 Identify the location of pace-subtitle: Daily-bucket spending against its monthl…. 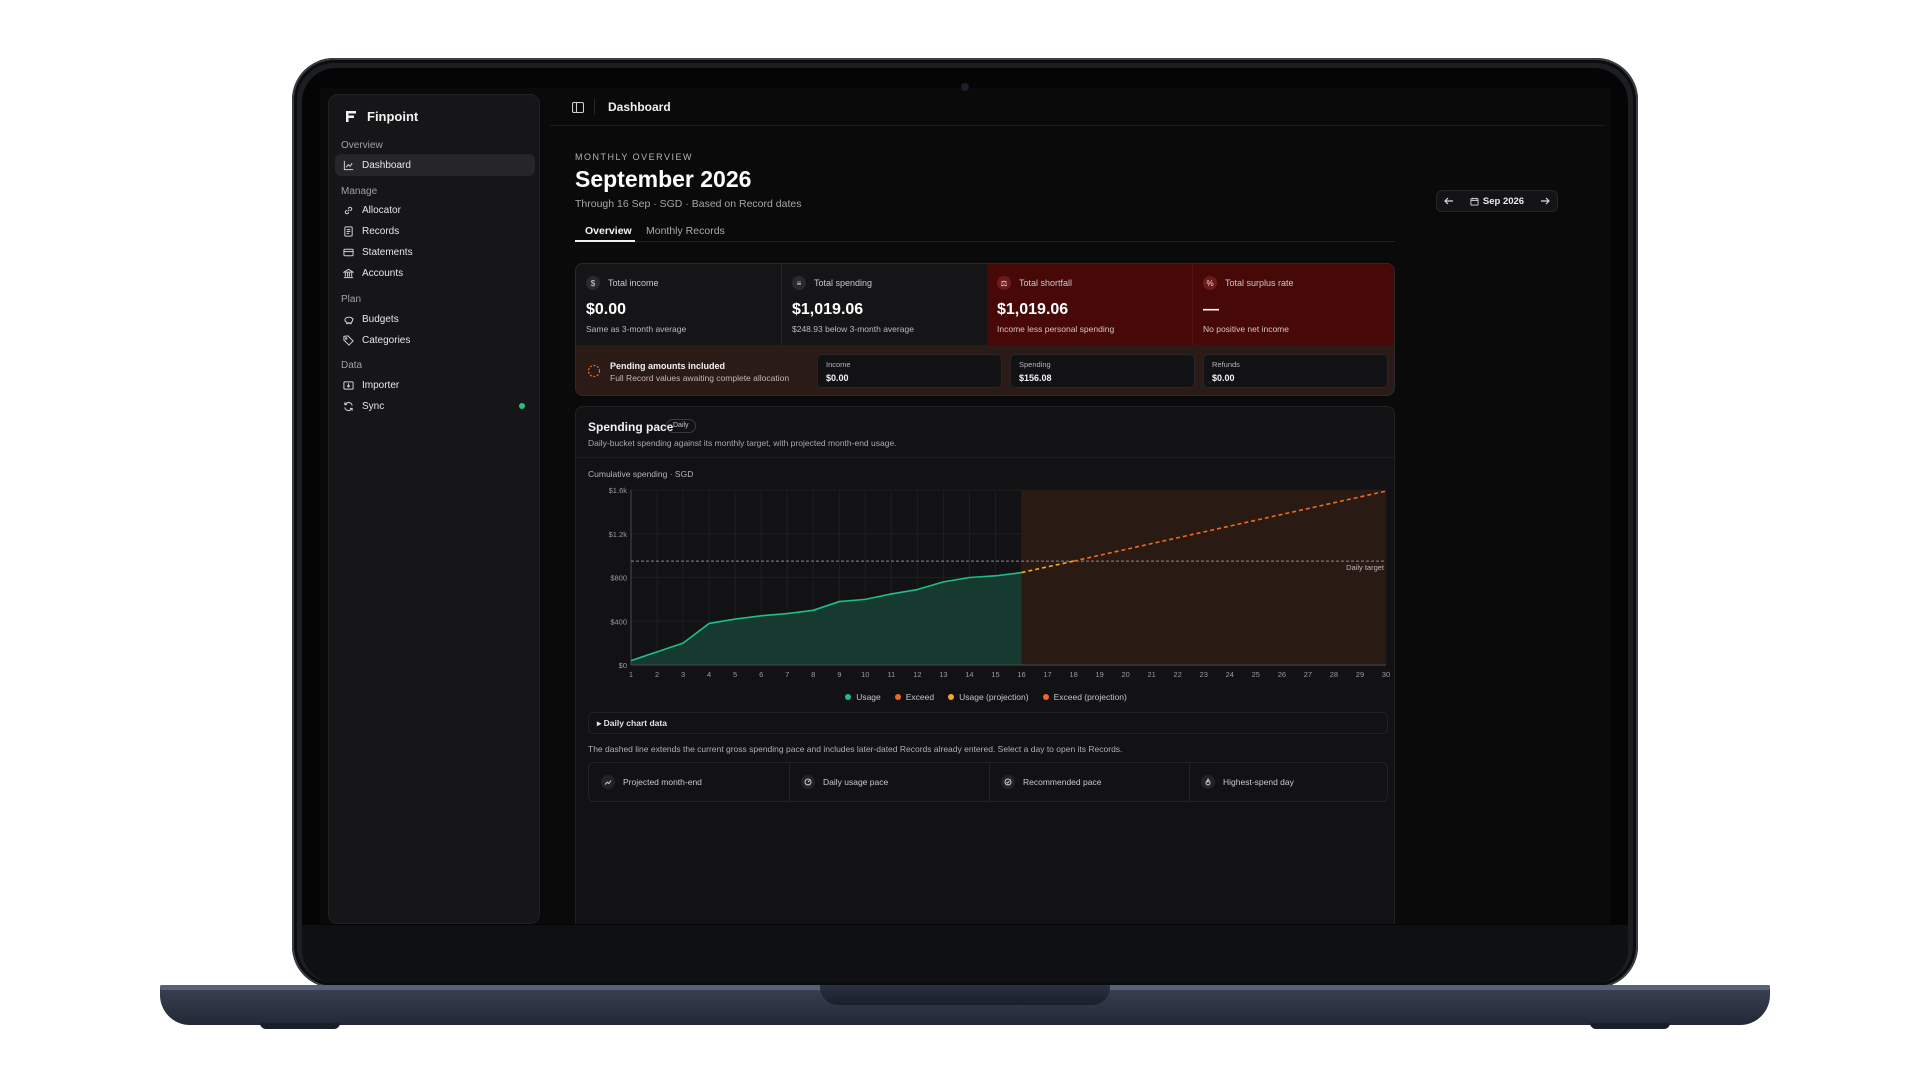
(742, 443).